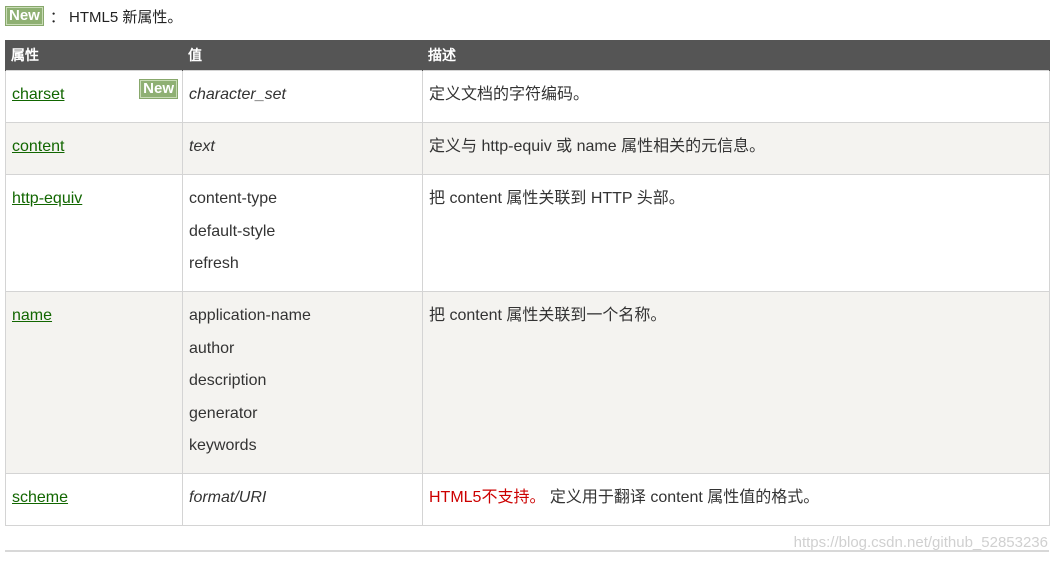 This screenshot has height=562, width=1056. What do you see at coordinates (232, 231) in the screenshot?
I see `value-item: default-style` at bounding box center [232, 231].